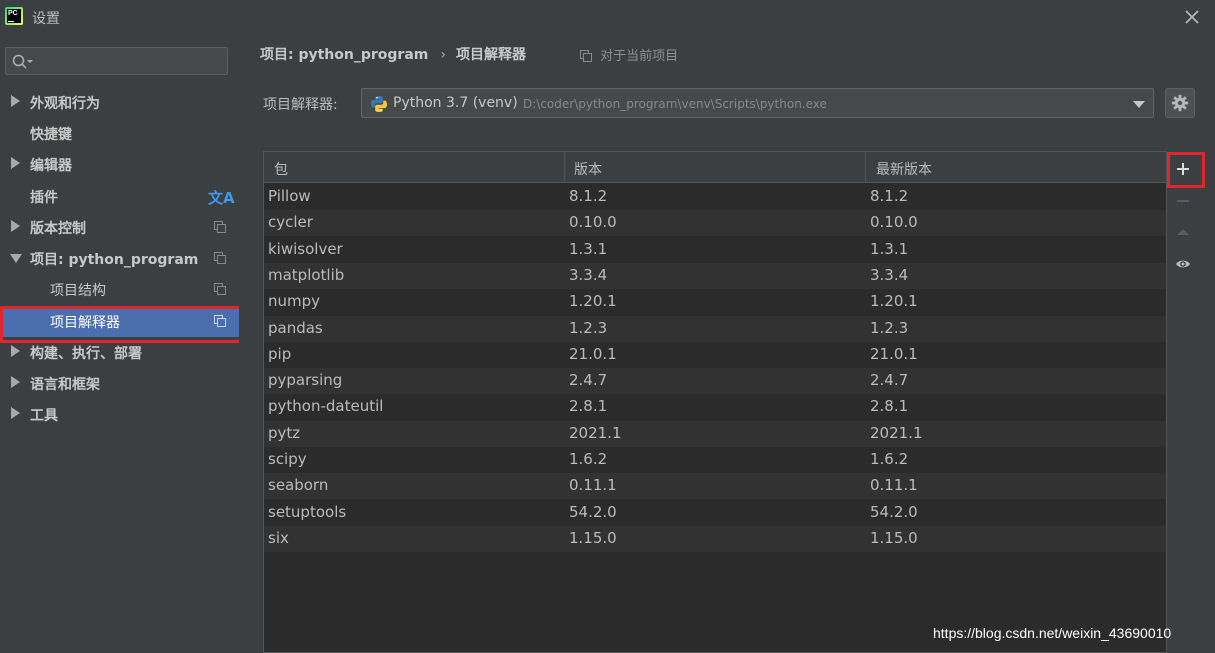 The width and height of the screenshot is (1215, 653). Describe the element at coordinates (119, 164) in the screenshot. I see `sidebar-item-editor: 编辑器` at that location.